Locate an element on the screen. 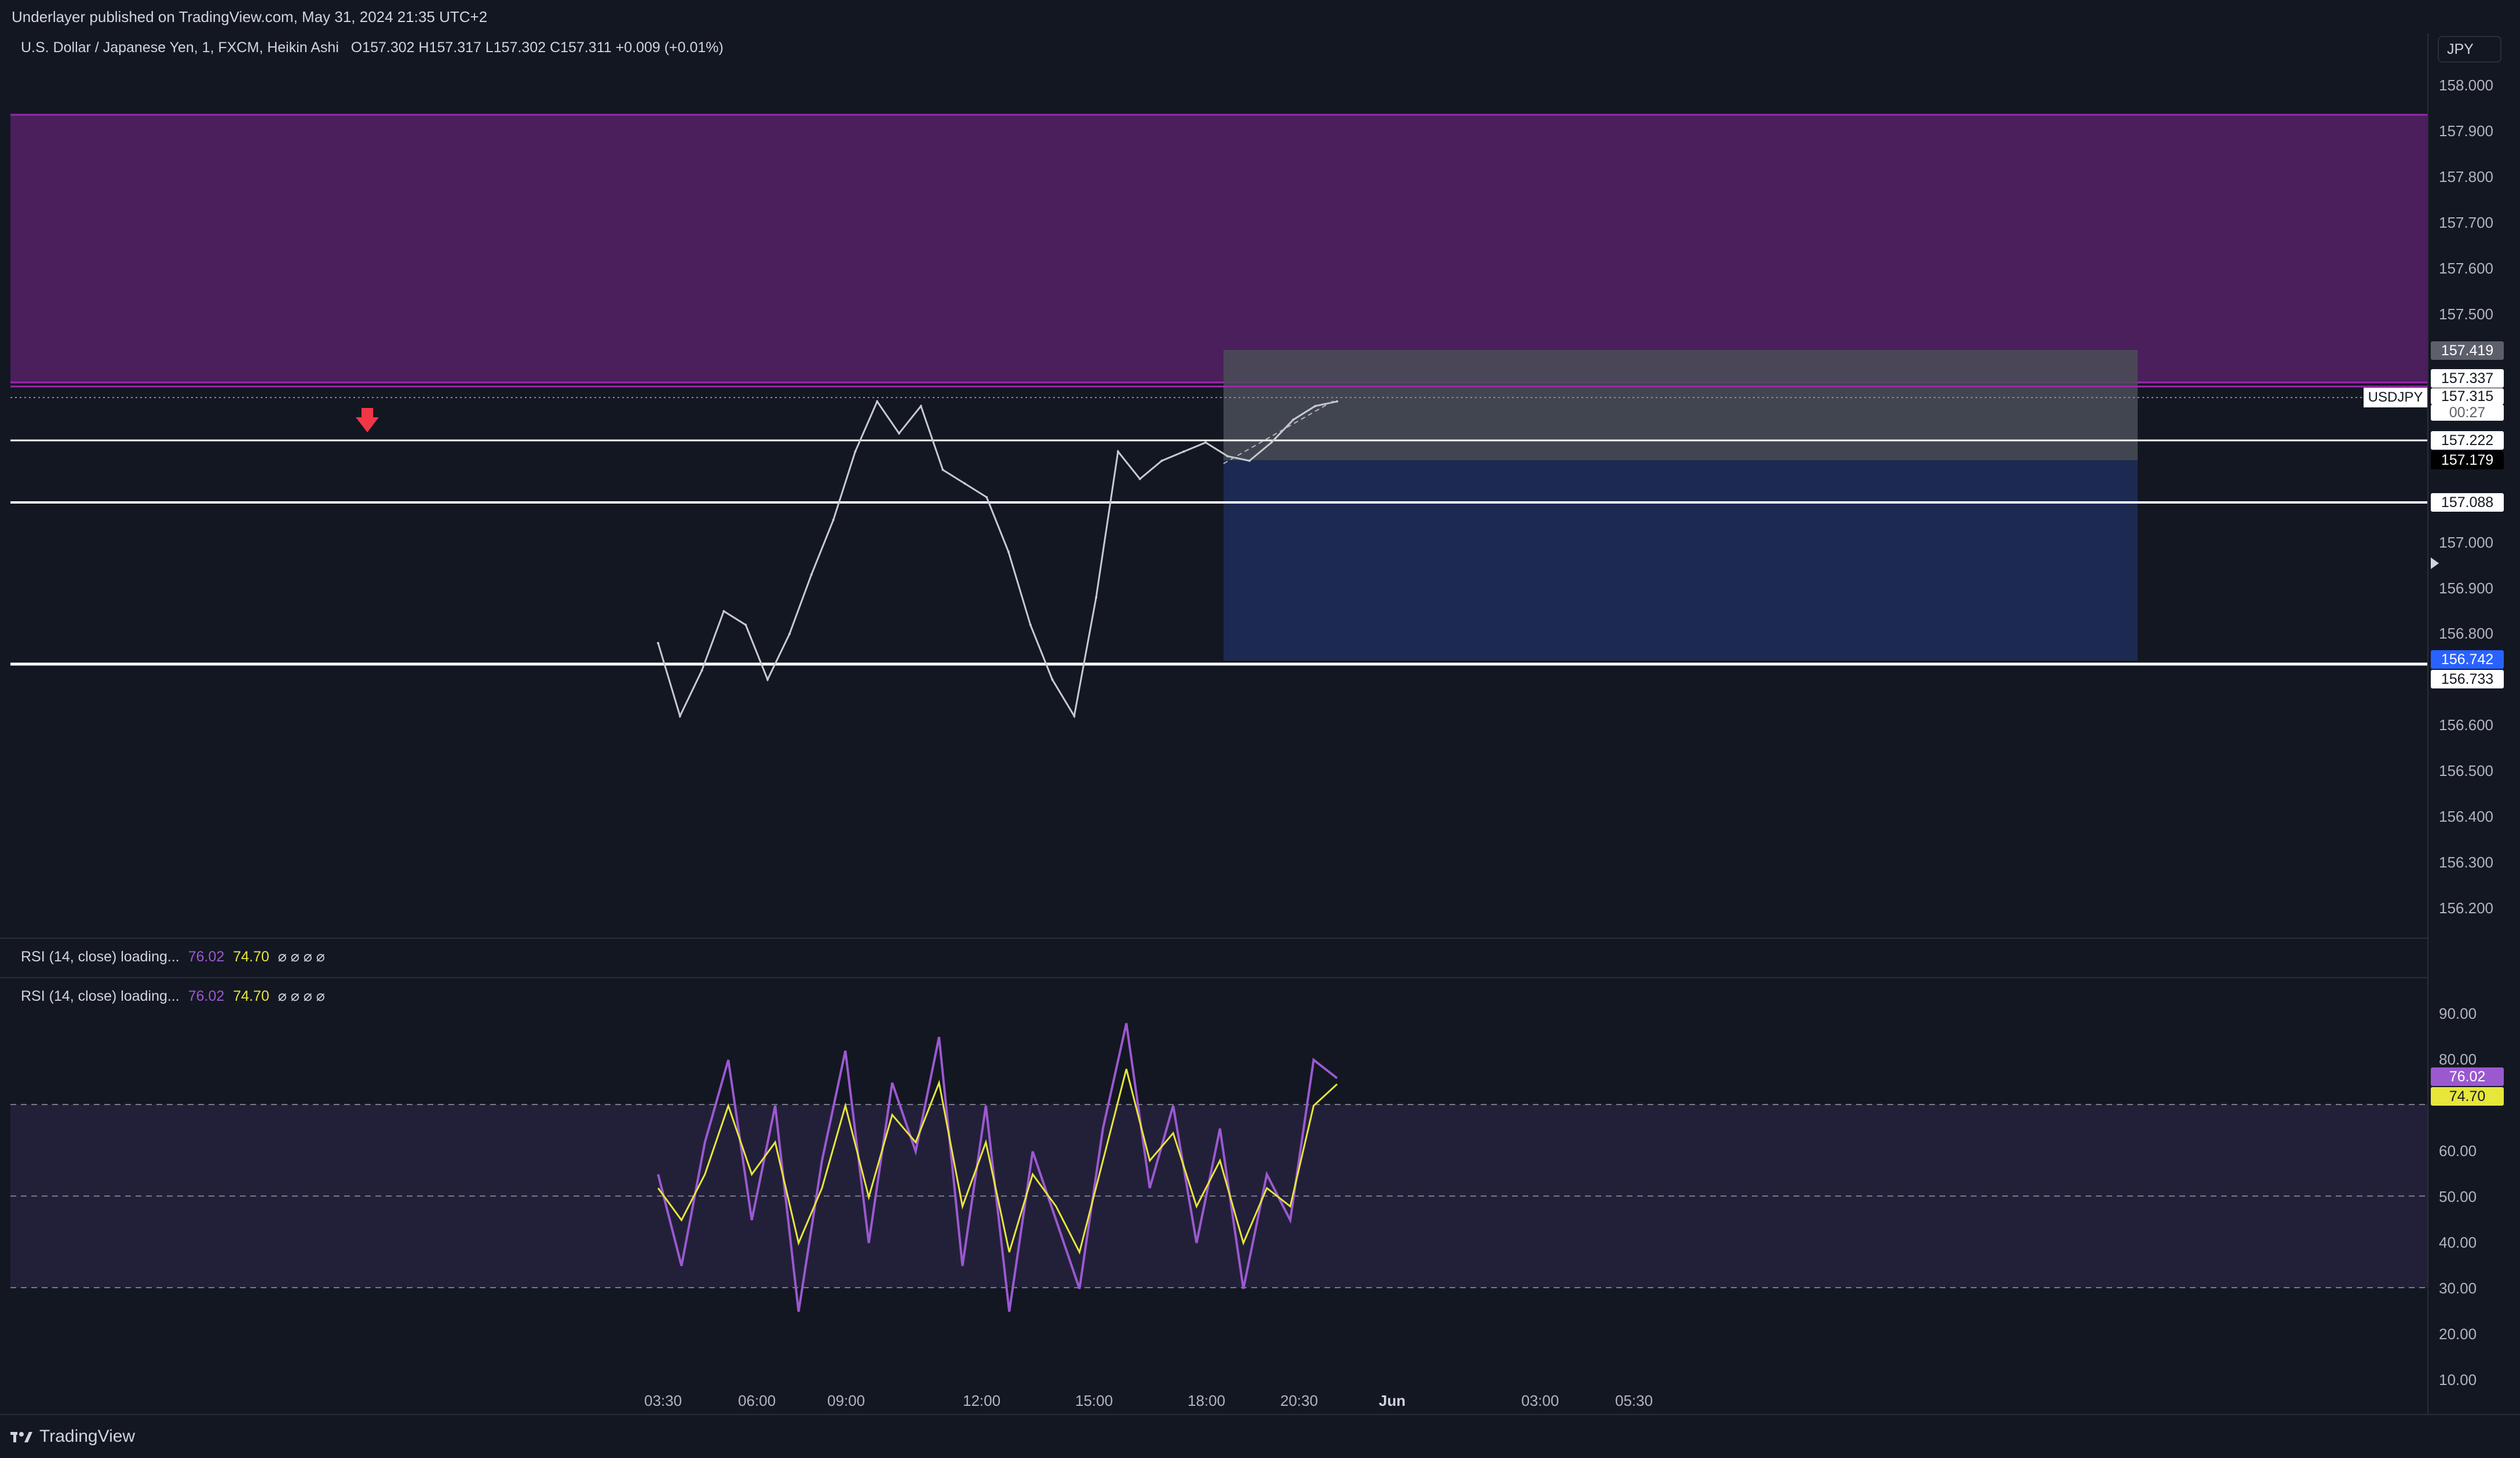 This screenshot has height=1458, width=2520. price-tick: 157.900 is located at coordinates (2466, 131).